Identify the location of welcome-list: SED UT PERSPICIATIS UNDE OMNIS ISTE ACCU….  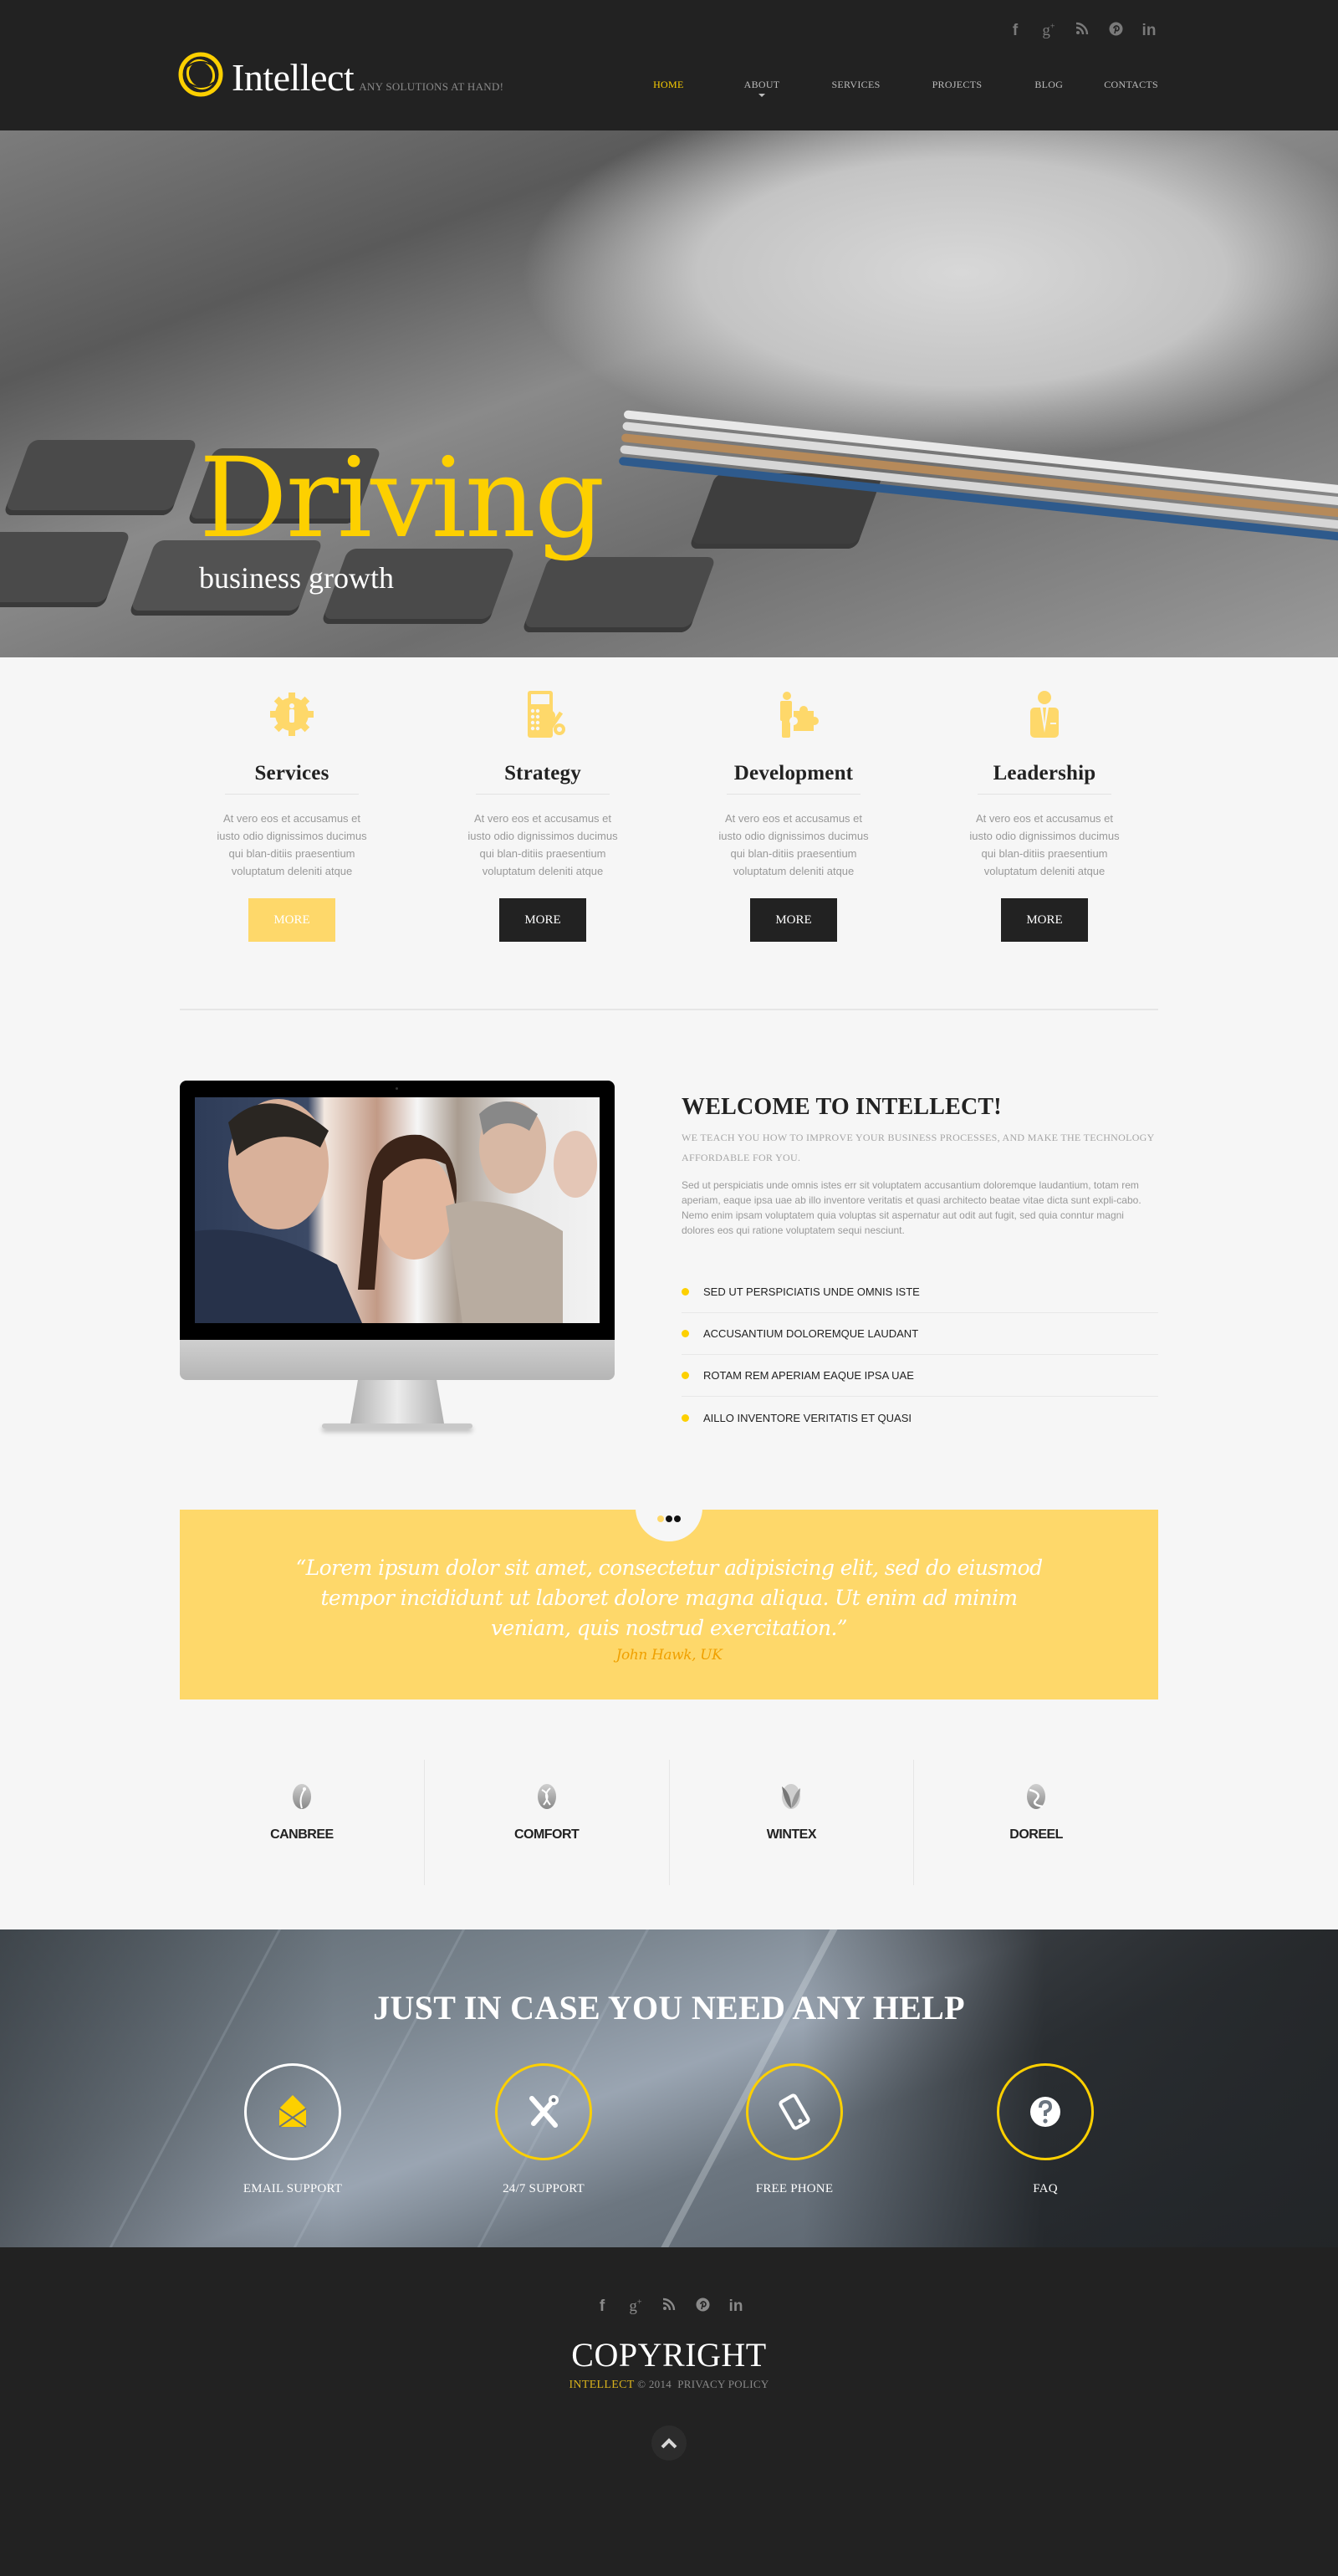
(920, 1355).